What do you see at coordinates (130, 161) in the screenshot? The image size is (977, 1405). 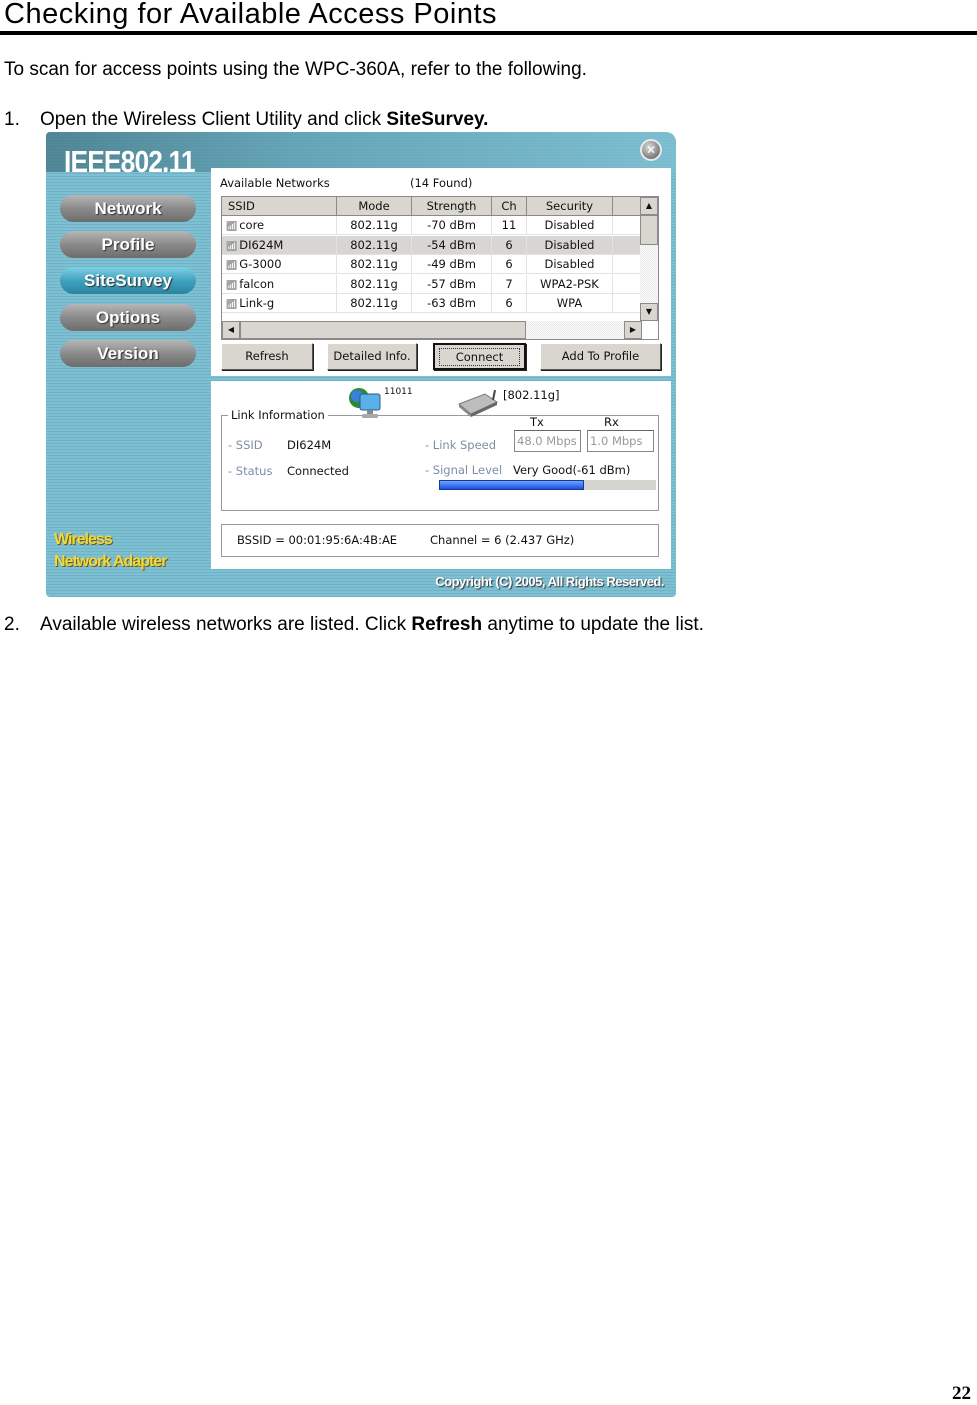 I see `app-logo: IEEE802.11` at bounding box center [130, 161].